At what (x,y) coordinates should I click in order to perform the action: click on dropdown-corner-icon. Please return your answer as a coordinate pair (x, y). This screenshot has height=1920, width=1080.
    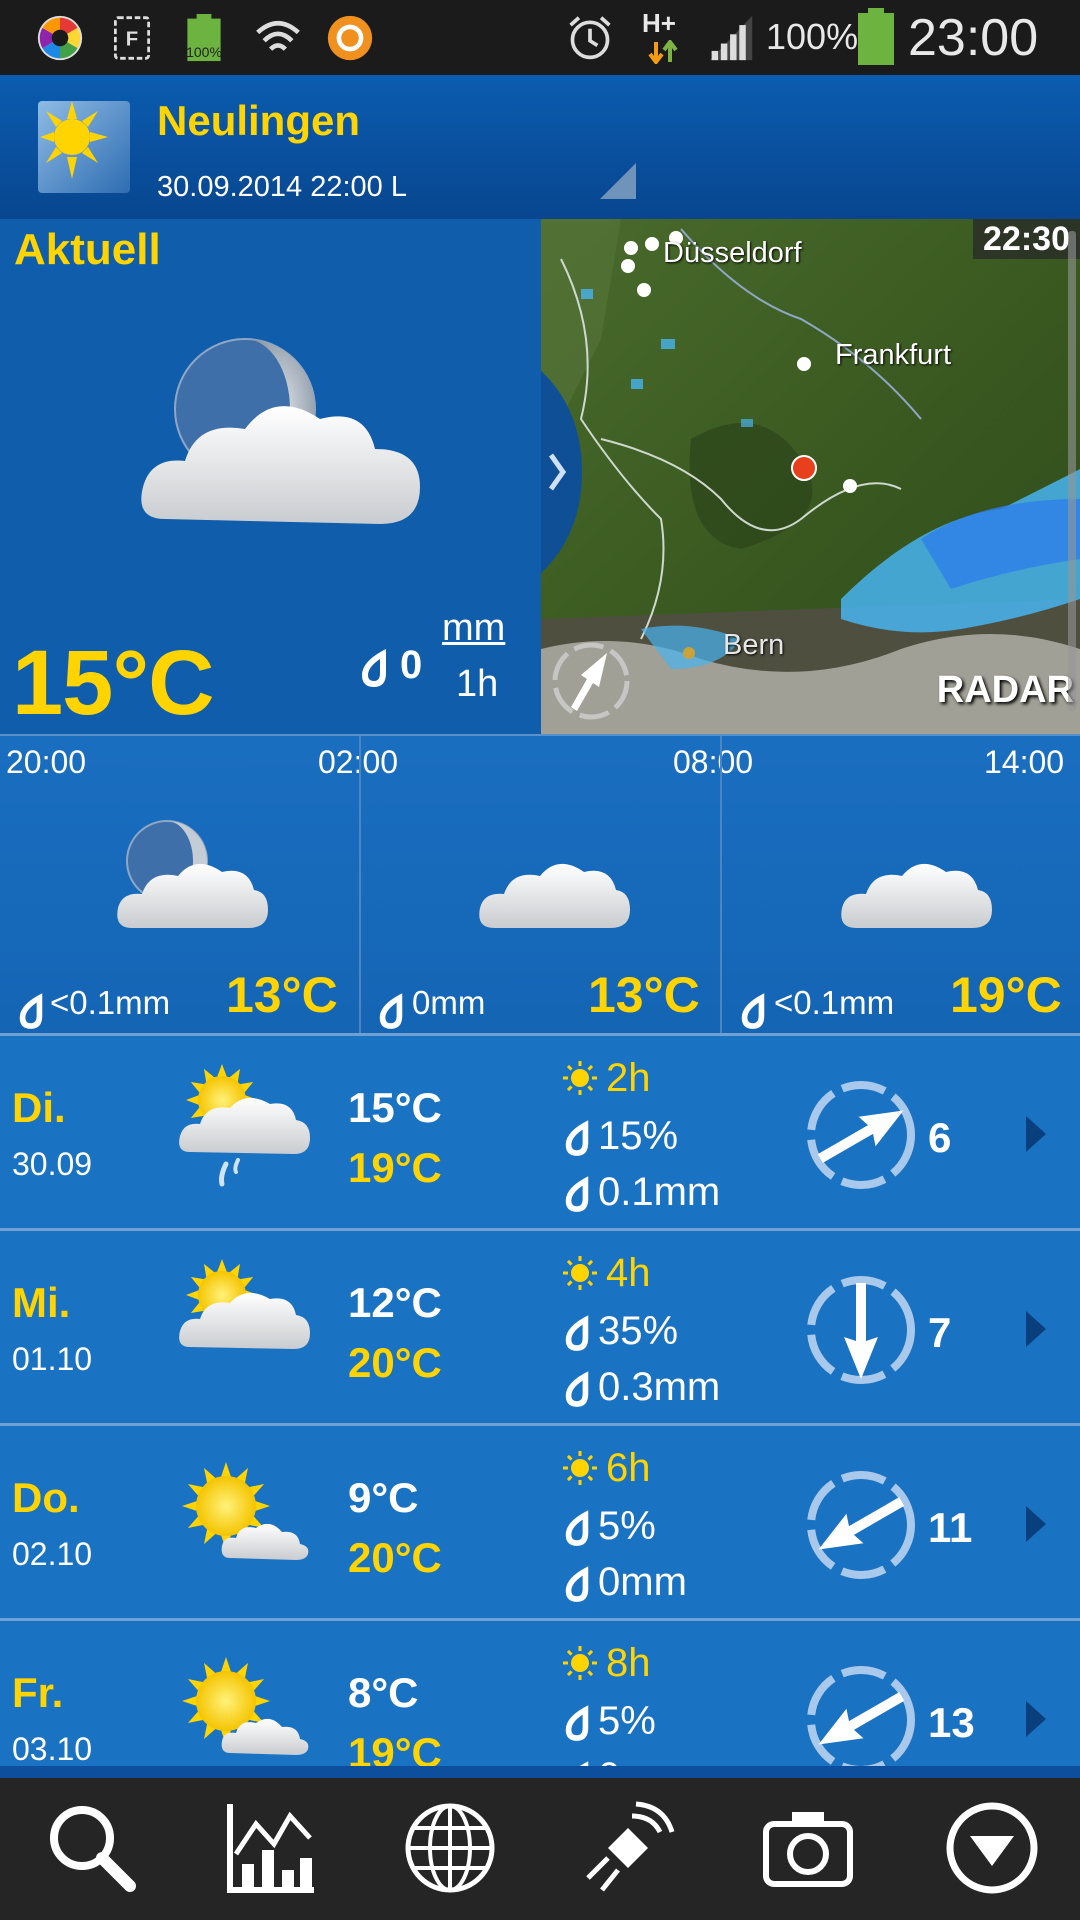
    Looking at the image, I should click on (618, 181).